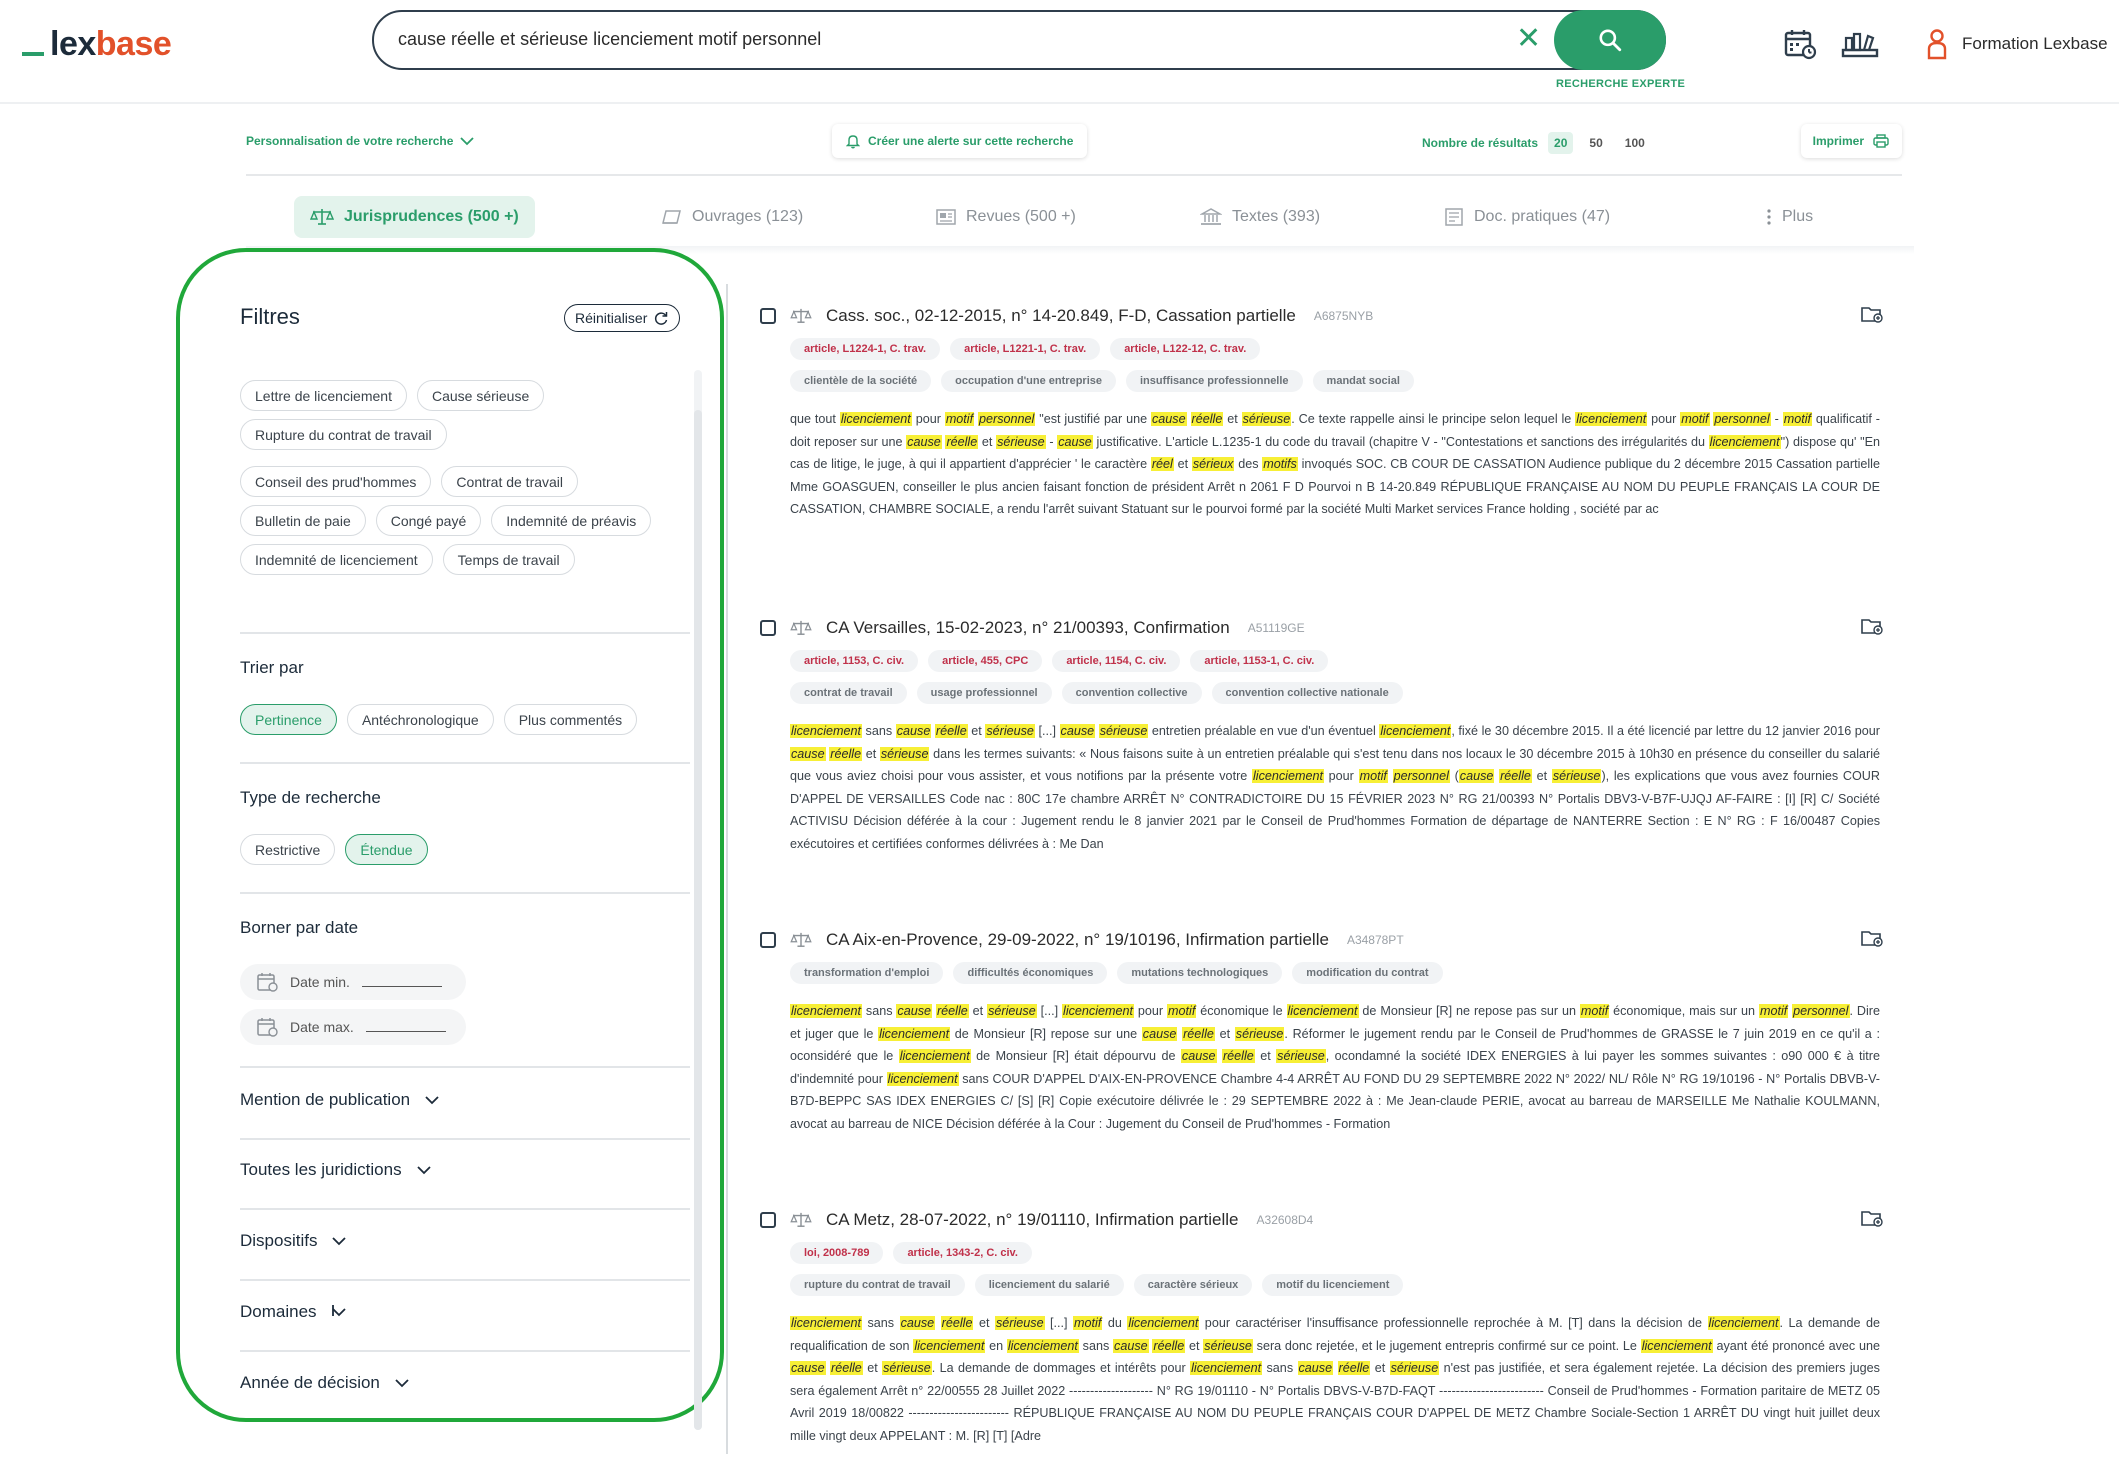 This screenshot has height=1467, width=2119. I want to click on keyword-tag: convention collective nationale, so click(1307, 693).